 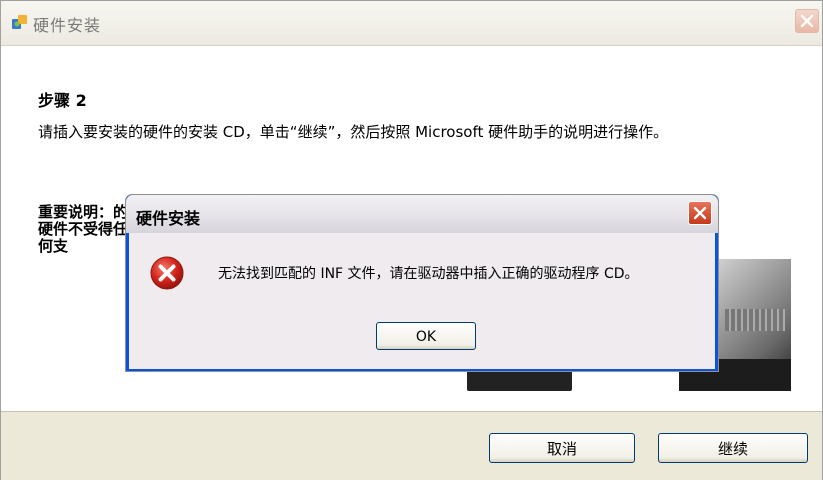 I want to click on main-titlebar: 硬件安装, so click(x=411, y=23).